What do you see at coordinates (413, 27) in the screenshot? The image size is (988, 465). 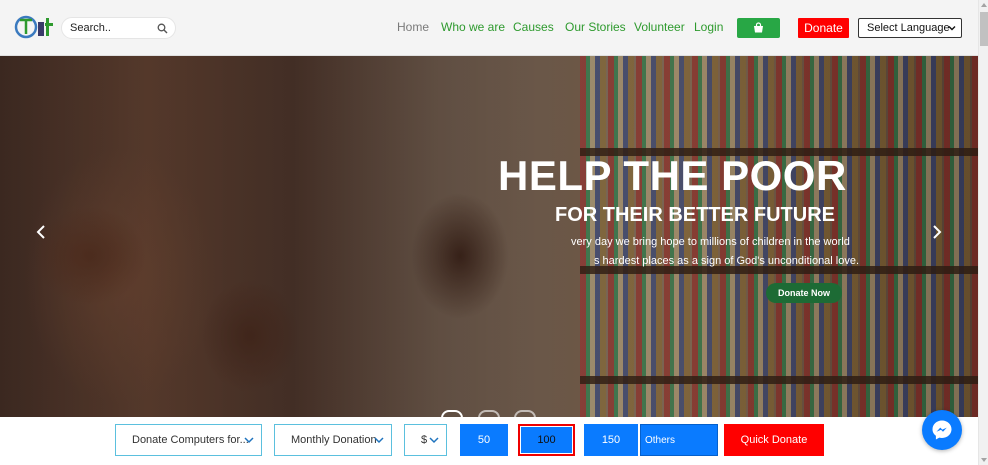 I see `nav-home: Home` at bounding box center [413, 27].